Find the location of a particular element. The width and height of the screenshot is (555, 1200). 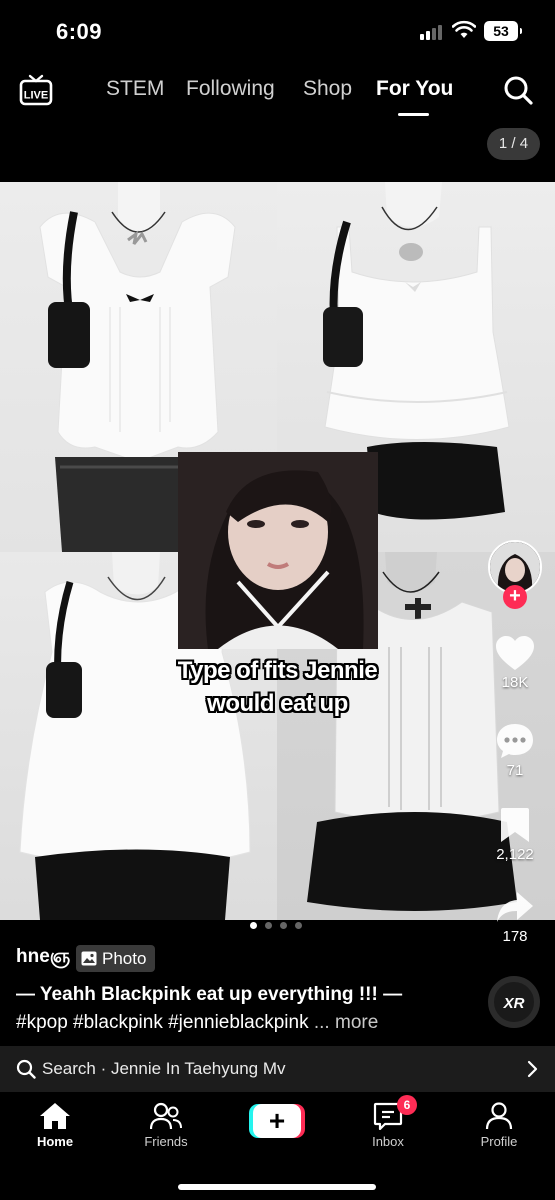

tab-for-you: For You is located at coordinates (414, 89).